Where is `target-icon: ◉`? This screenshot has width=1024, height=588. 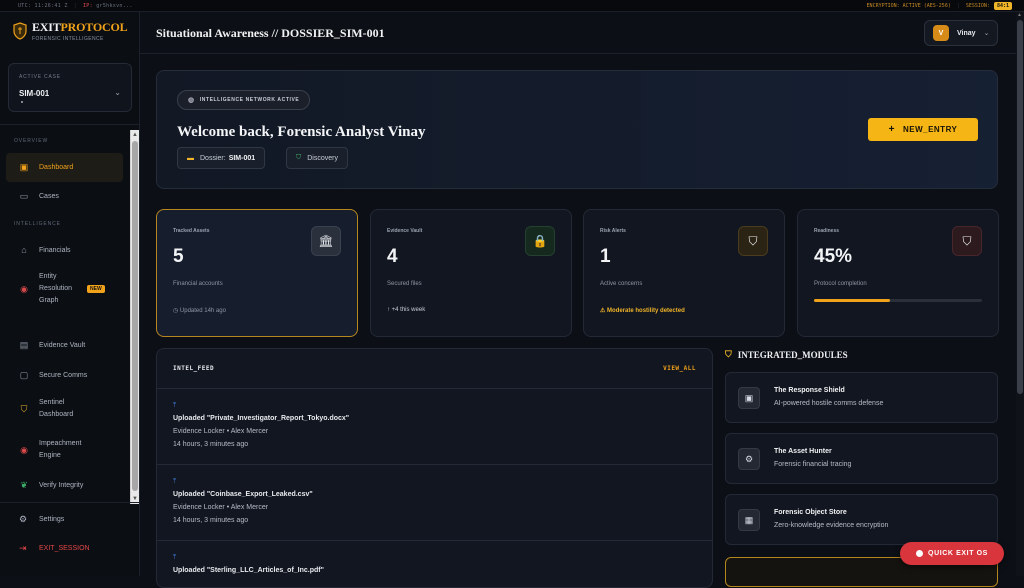
target-icon: ◉ is located at coordinates (24, 288).